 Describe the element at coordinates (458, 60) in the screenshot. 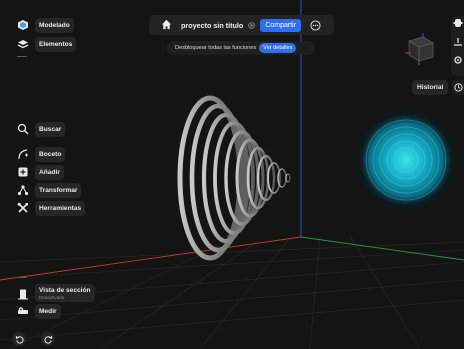

I see `gear-small-icon` at that location.